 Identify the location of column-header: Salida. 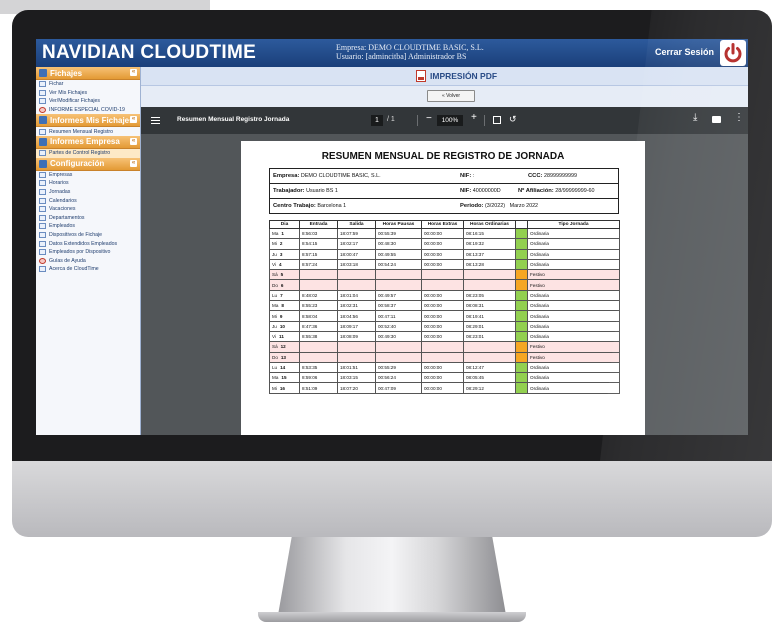
(356, 224).